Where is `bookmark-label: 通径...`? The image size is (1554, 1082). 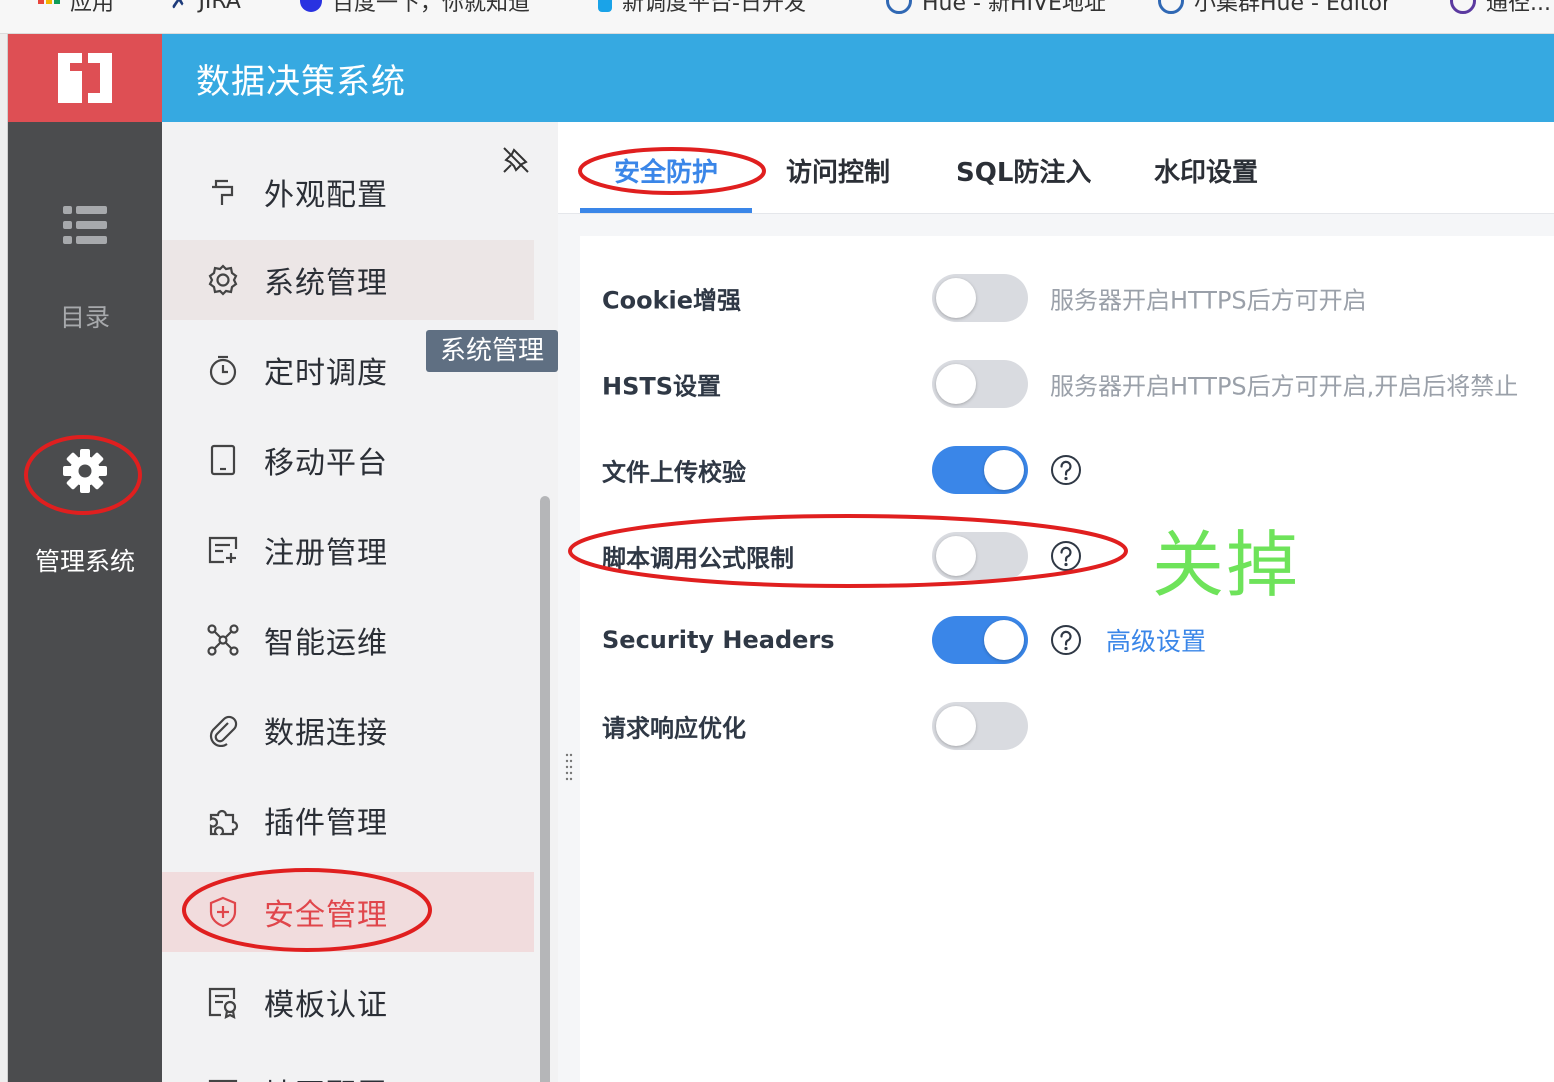 bookmark-label: 通径... is located at coordinates (1518, 8).